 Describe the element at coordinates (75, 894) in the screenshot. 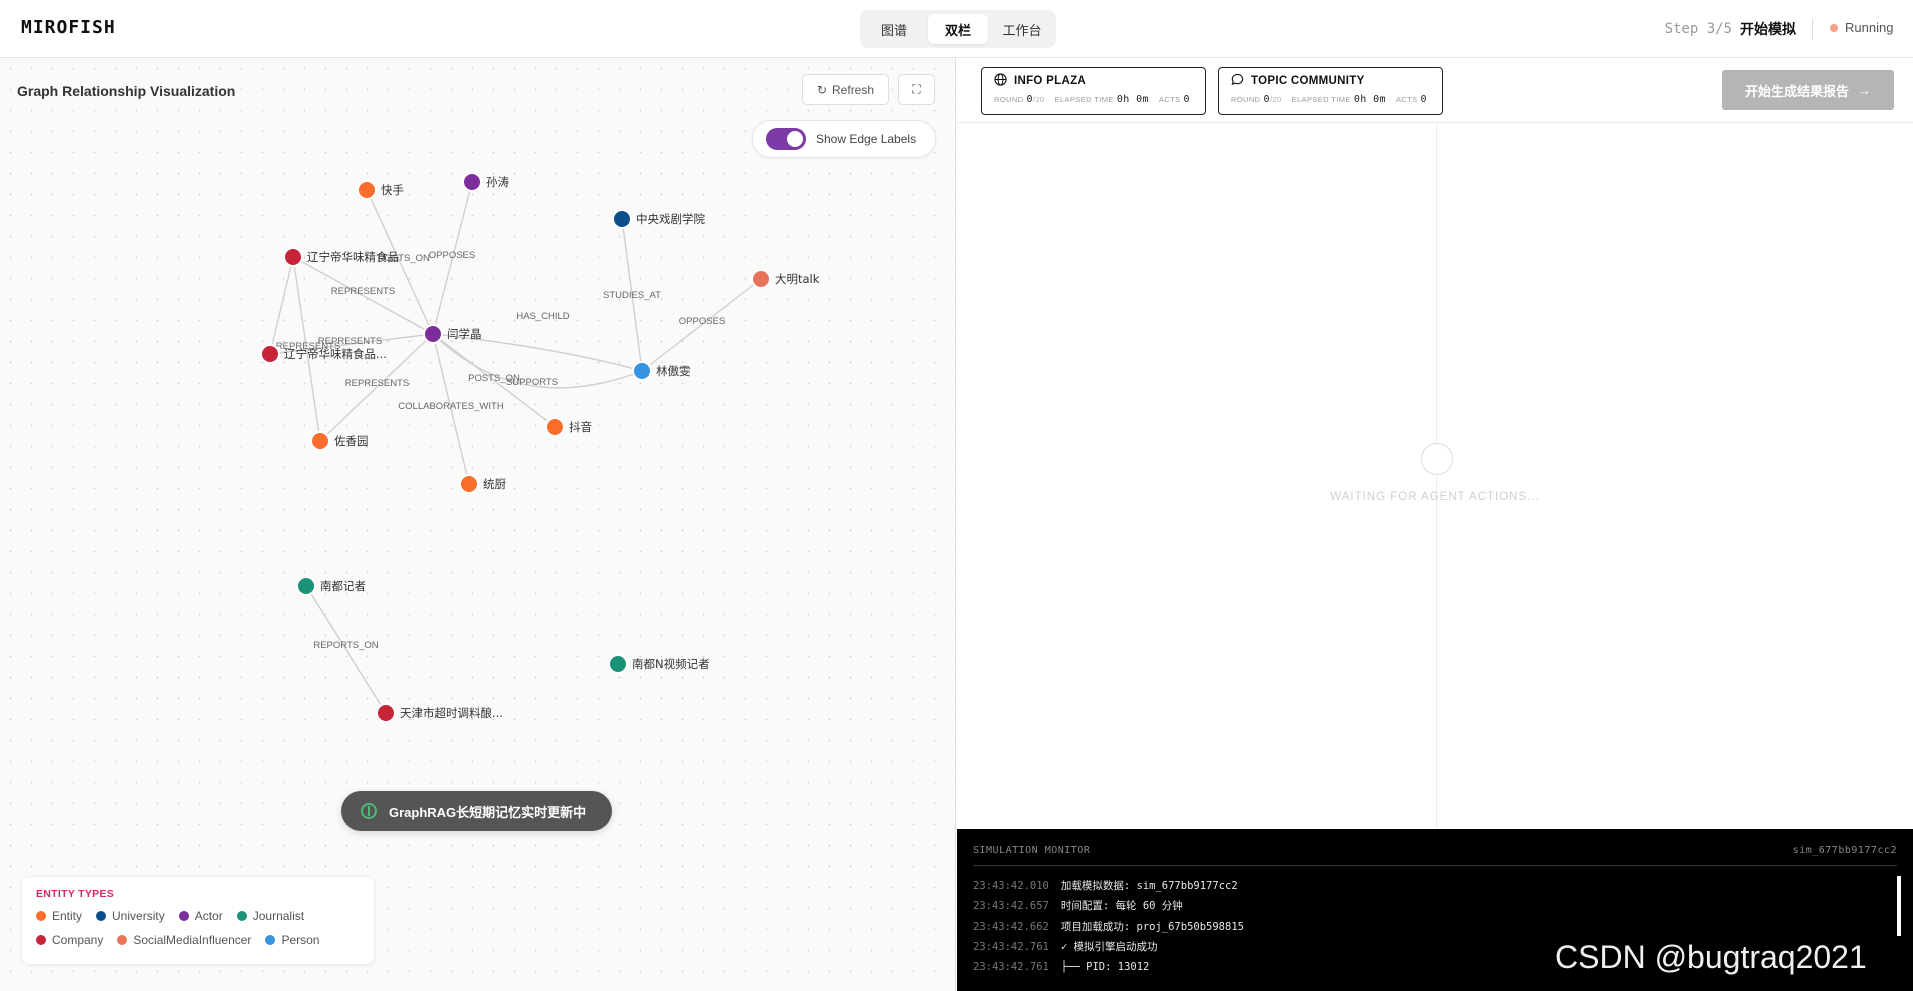

I see `legend-title: ENTITY TYPES` at that location.